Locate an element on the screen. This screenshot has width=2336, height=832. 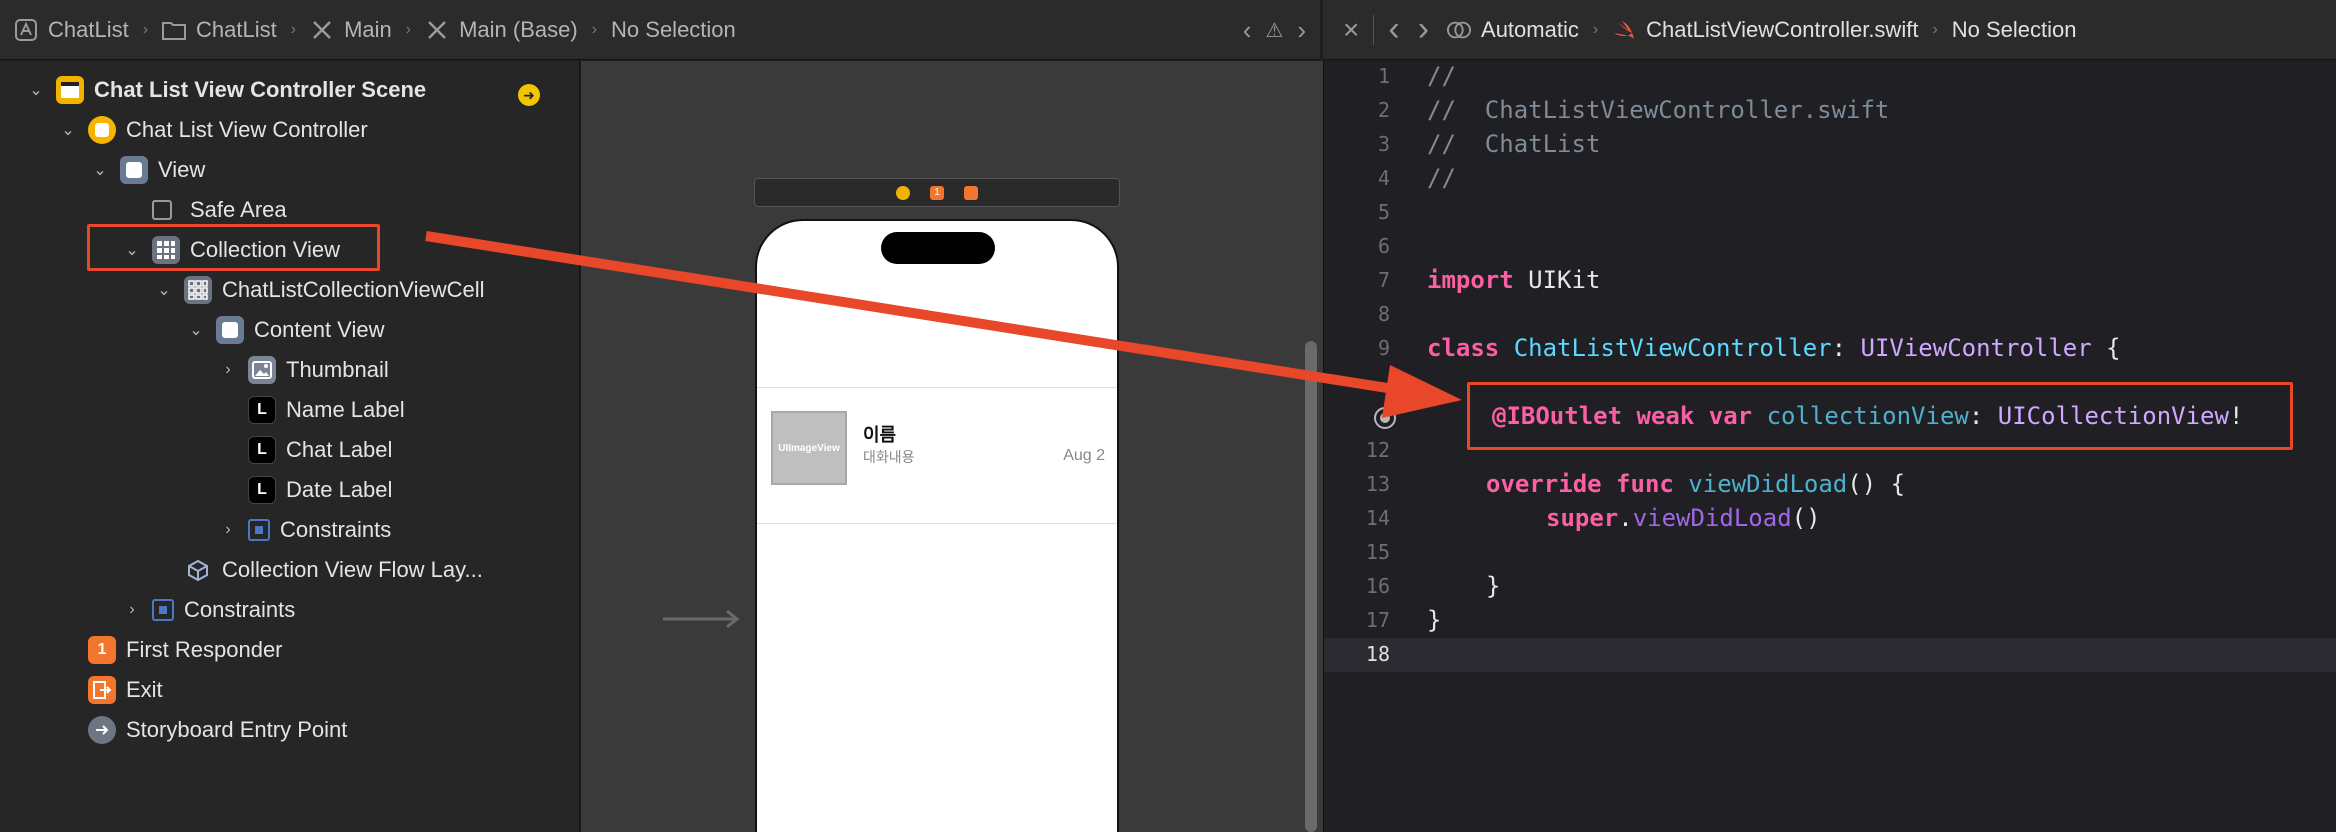
outline-label: Chat List View Controller is located at coordinates (247, 129).